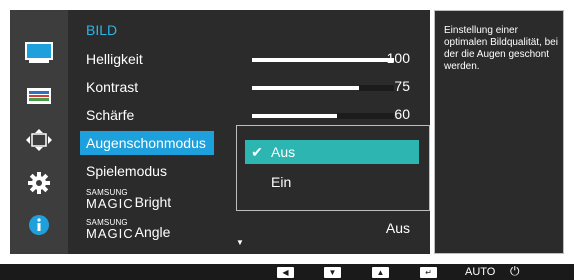 This screenshot has height=280, width=574. What do you see at coordinates (112, 87) in the screenshot?
I see `menu-item-label: Kontrast` at bounding box center [112, 87].